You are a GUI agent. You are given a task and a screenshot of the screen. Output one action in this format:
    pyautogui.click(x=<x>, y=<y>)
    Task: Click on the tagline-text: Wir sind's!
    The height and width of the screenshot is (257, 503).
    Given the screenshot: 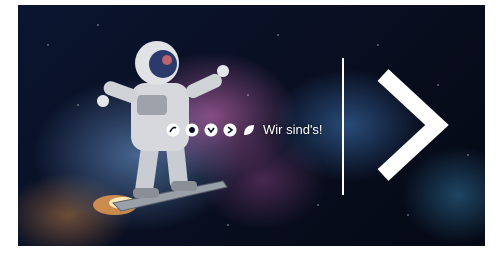 What is the action you would take?
    pyautogui.click(x=293, y=129)
    